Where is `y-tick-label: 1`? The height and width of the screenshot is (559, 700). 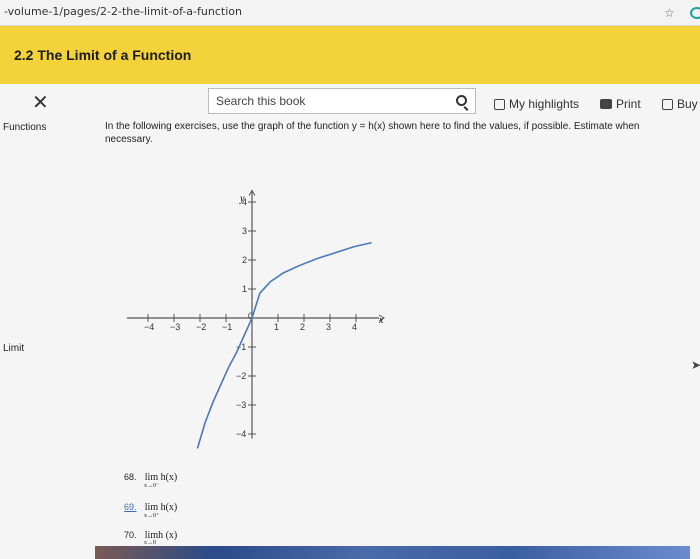
y-tick-label: 1 is located at coordinates (244, 289).